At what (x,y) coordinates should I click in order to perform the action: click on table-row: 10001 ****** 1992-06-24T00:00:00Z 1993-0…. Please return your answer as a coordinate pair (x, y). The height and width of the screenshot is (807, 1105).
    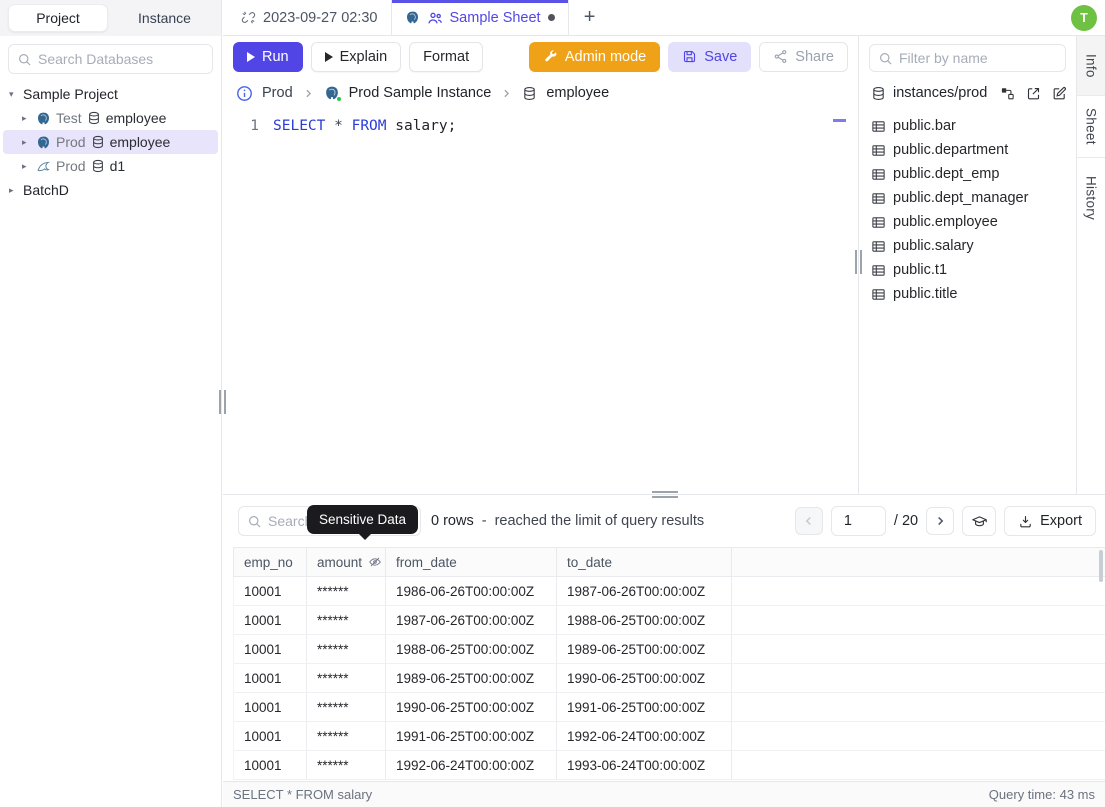
    Looking at the image, I should click on (669, 765).